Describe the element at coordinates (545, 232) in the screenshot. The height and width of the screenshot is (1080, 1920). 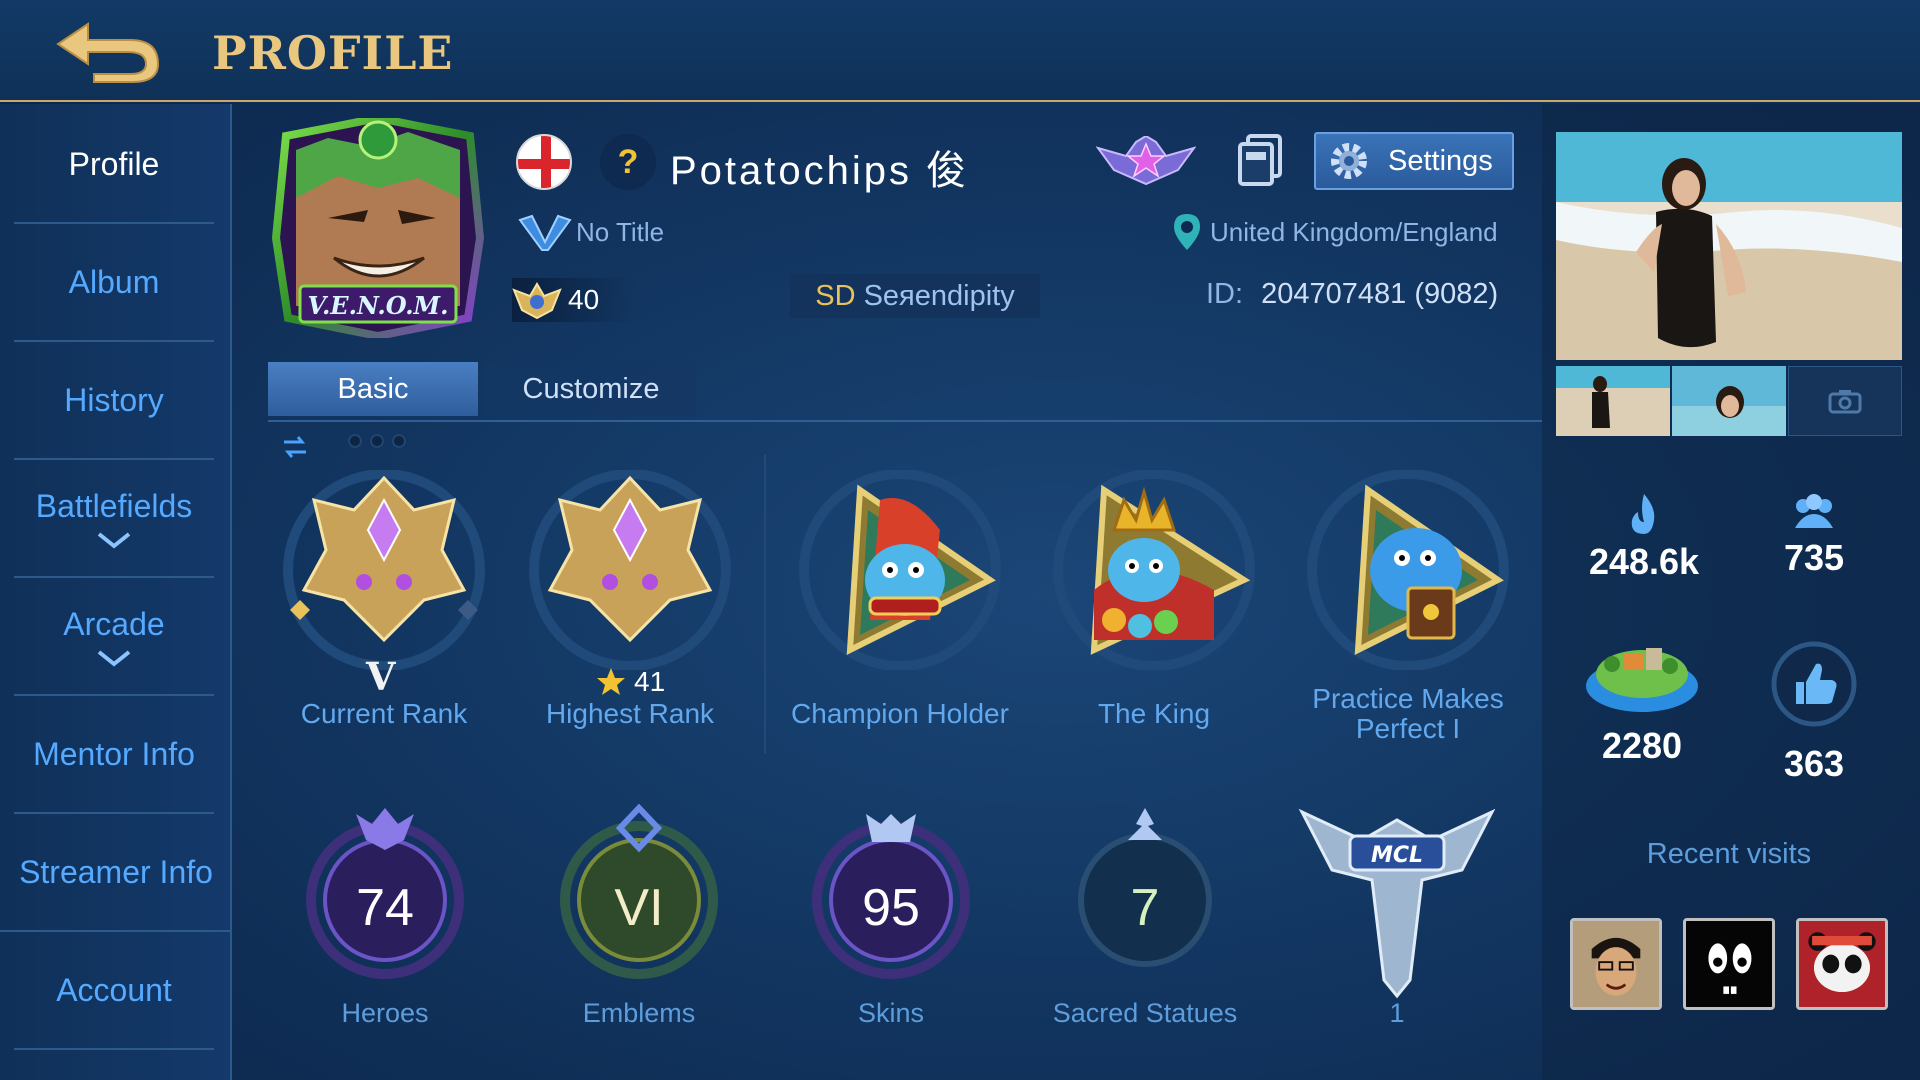
I see `title-badge-icon` at that location.